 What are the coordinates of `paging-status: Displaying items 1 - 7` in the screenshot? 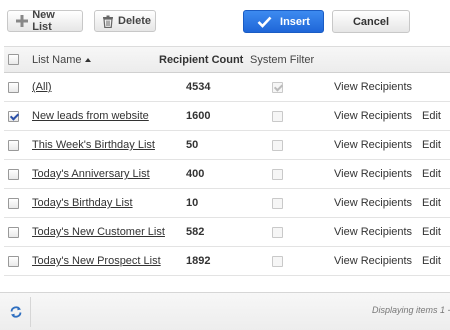 It's located at (411, 310).